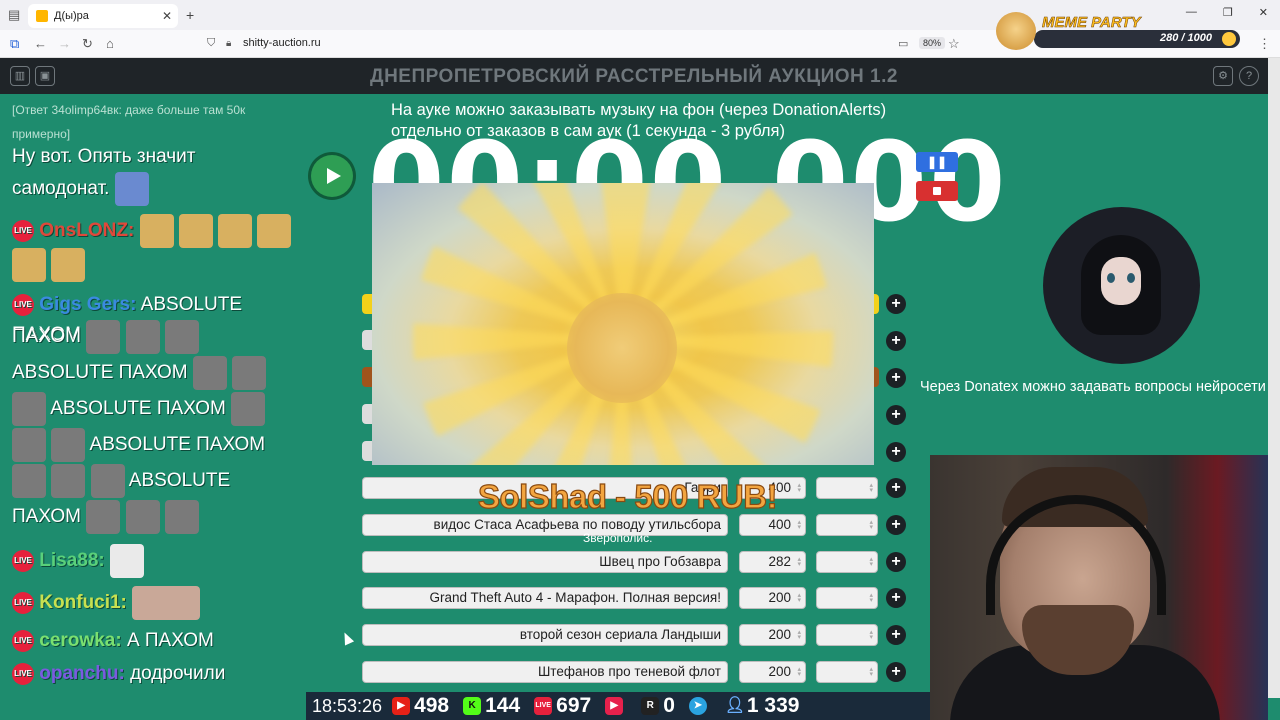 The image size is (1280, 720). Describe the element at coordinates (903, 43) in the screenshot. I see `reader-icon: ▭` at that location.